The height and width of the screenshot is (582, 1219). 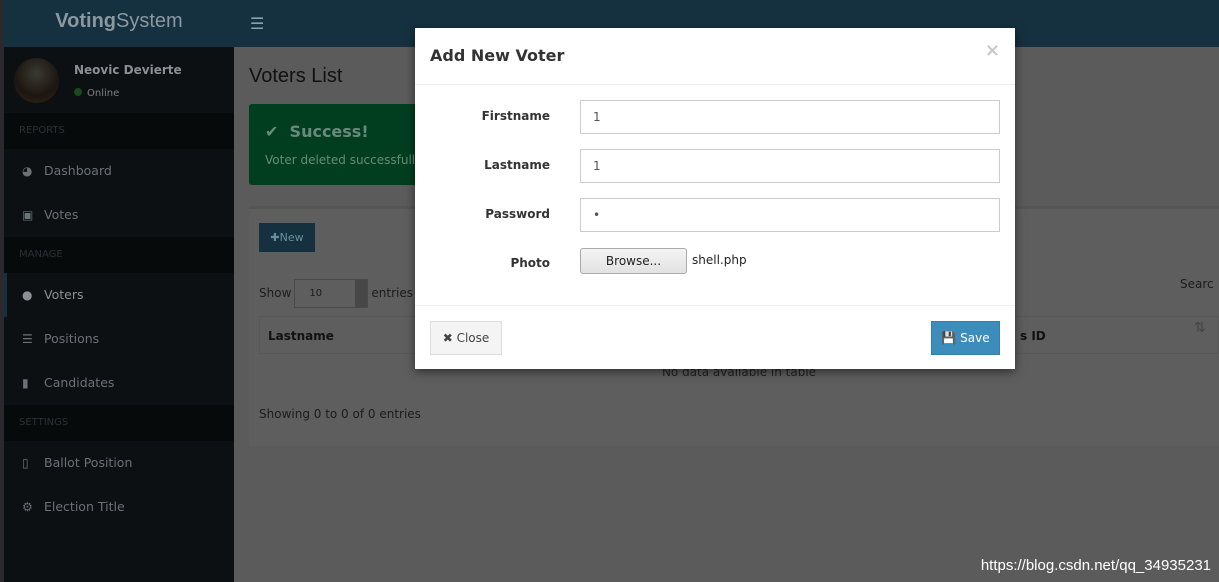 What do you see at coordinates (119, 215) in the screenshot?
I see `sidebar-item-votes: ▣ Votes` at bounding box center [119, 215].